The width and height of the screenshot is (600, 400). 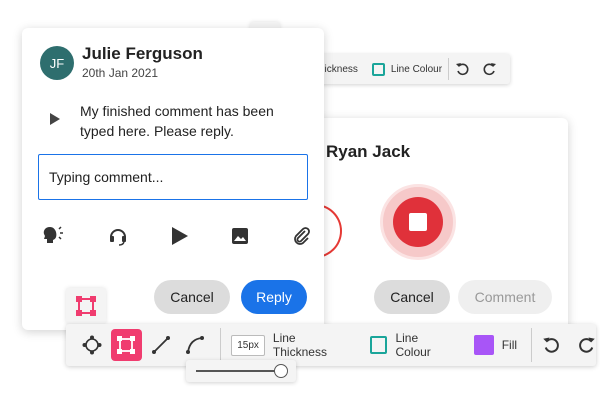 I want to click on move-icon, so click(x=92, y=345).